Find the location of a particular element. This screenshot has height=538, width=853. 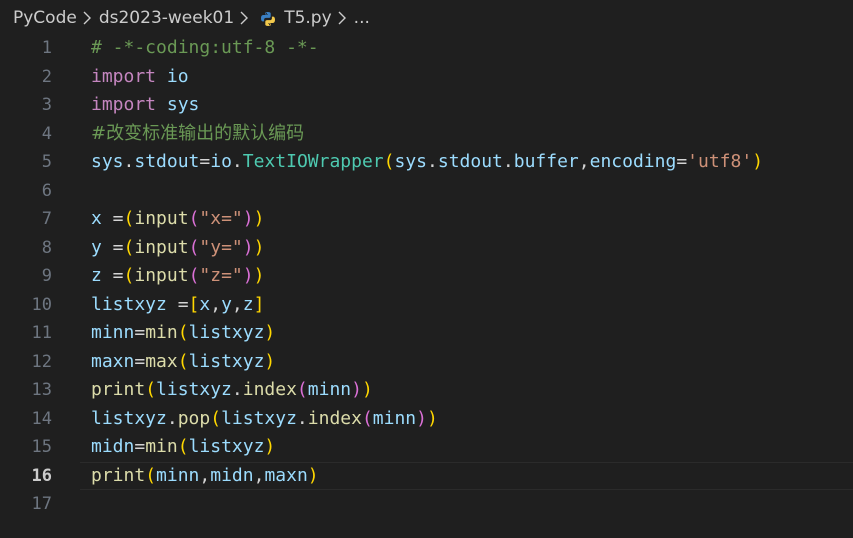

line-number: 2 is located at coordinates (46, 76).